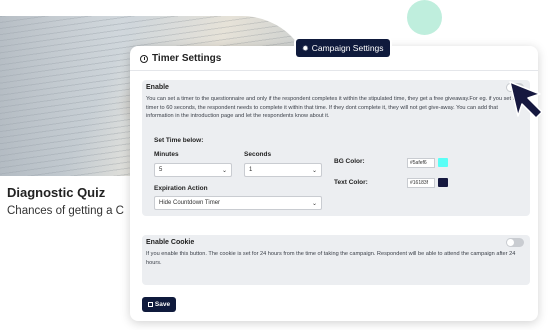  I want to click on save-label: Save, so click(162, 304).